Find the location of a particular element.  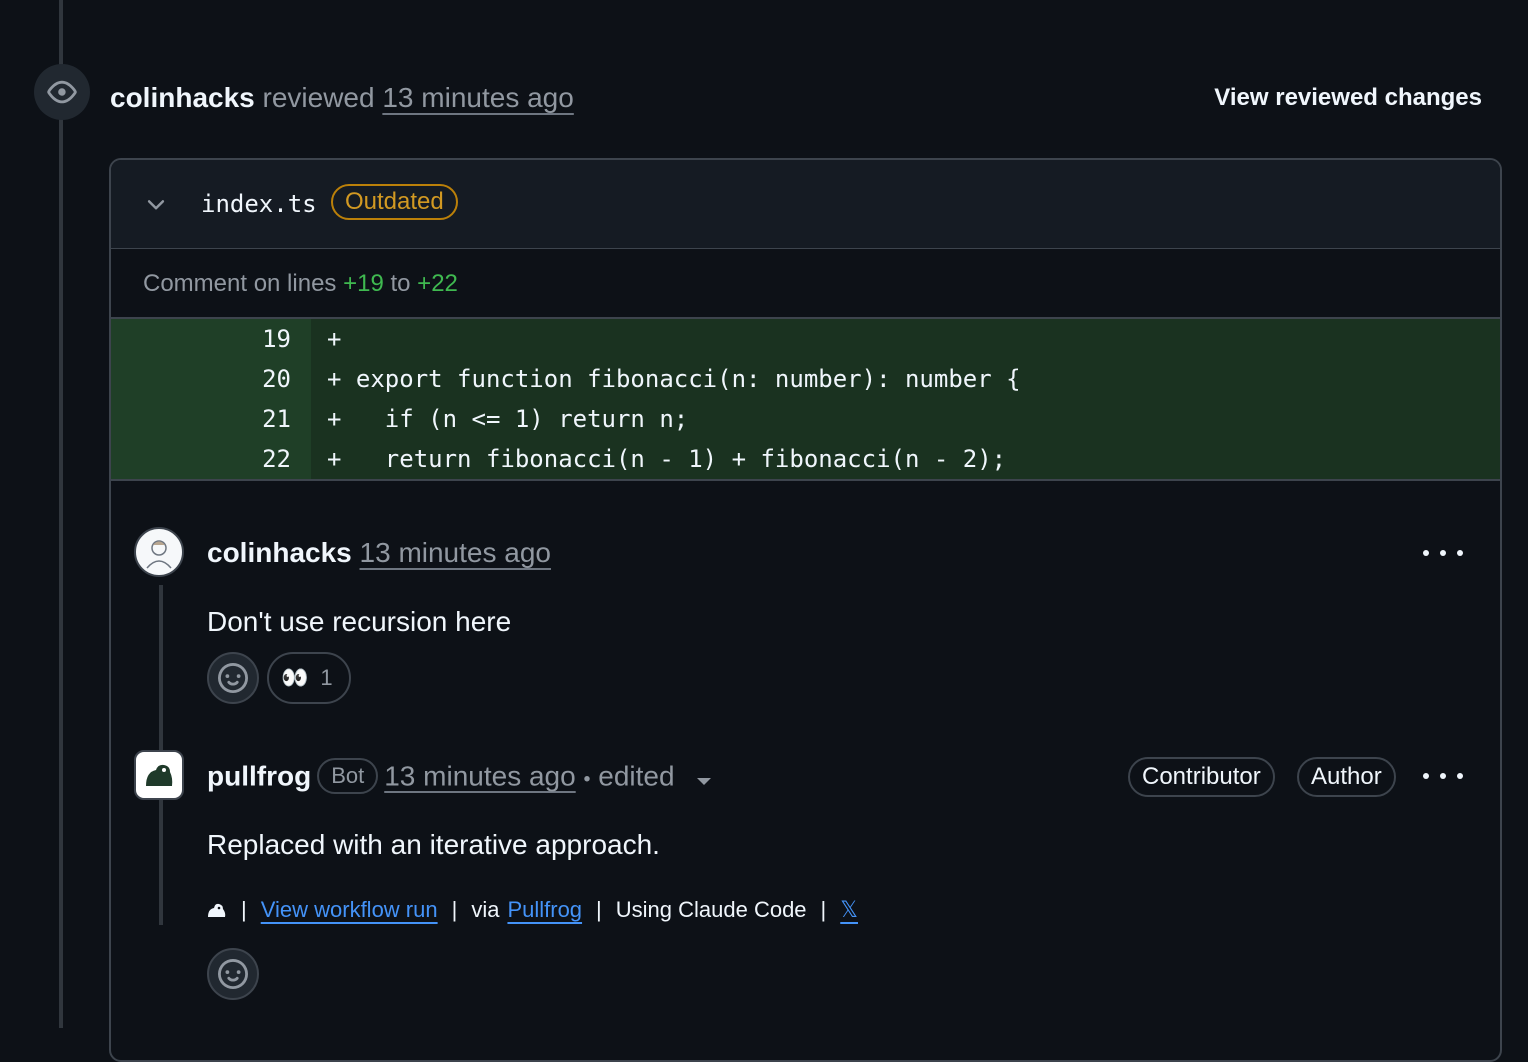

line-number: 21 is located at coordinates (211, 419).